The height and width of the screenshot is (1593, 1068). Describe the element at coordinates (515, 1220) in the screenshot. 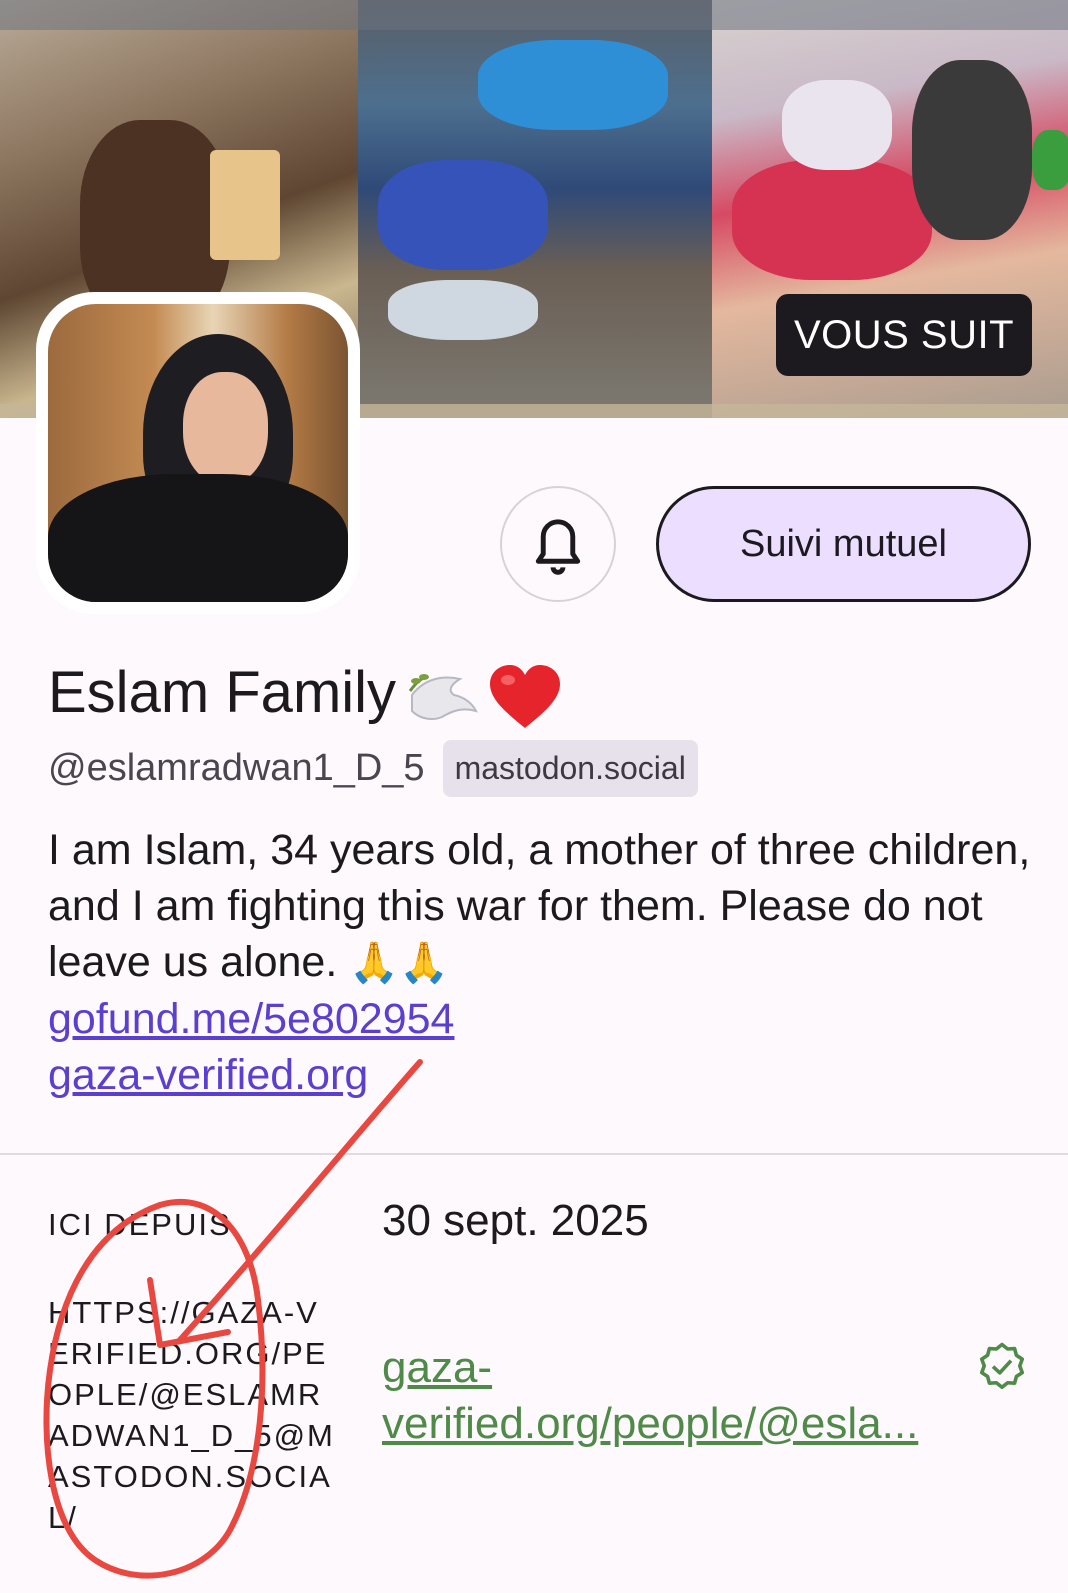

I see `joined-date: 30 sept. 2025` at that location.